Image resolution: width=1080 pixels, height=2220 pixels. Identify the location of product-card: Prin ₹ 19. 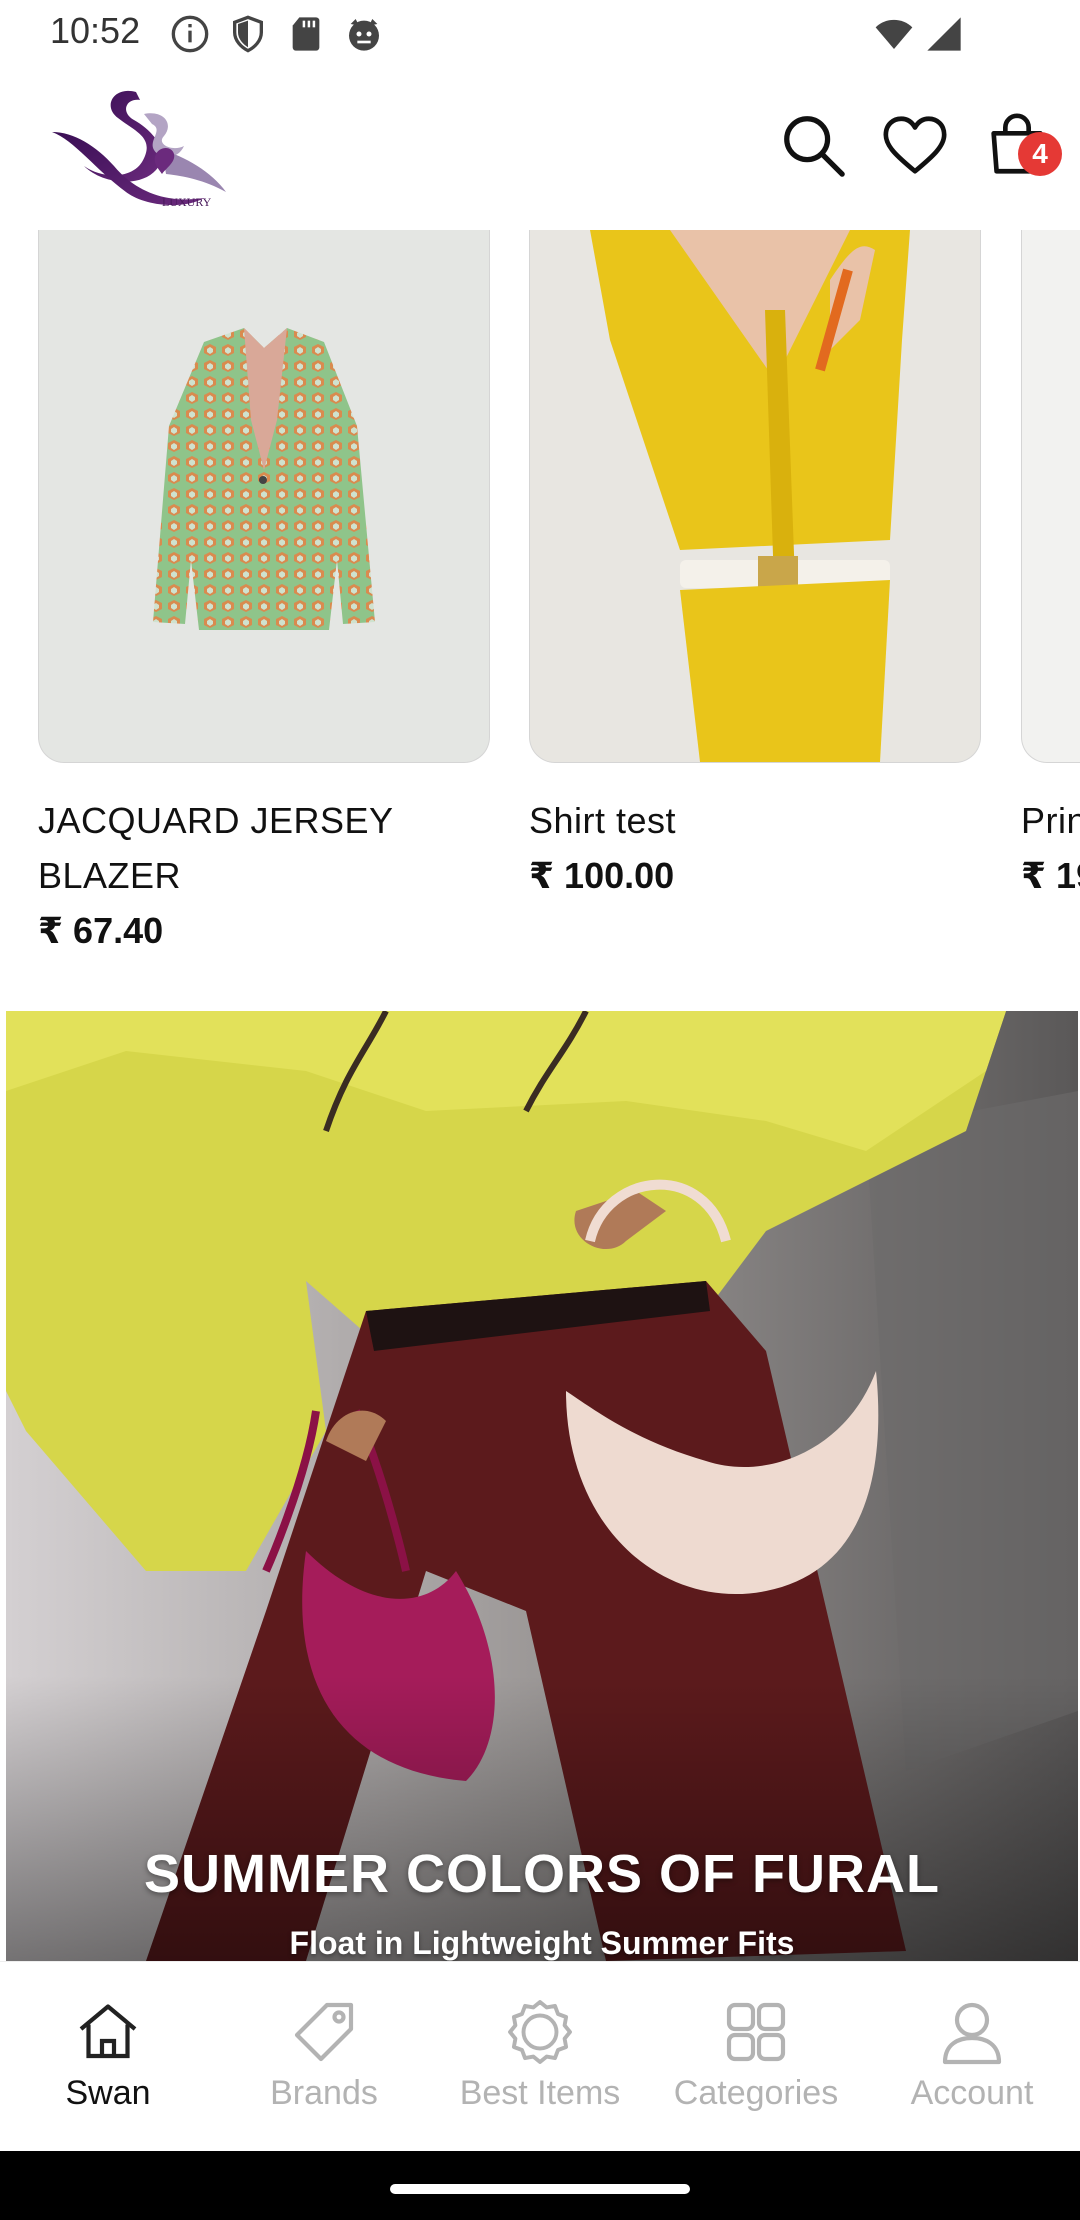
(1050, 566).